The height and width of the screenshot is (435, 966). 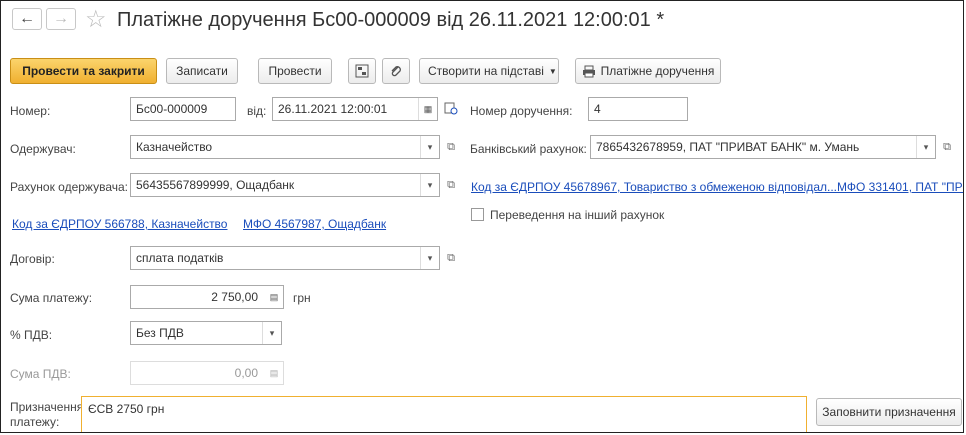 What do you see at coordinates (206, 333) in the screenshot?
I see `vat-rate-select: Без ПДВ ▾` at bounding box center [206, 333].